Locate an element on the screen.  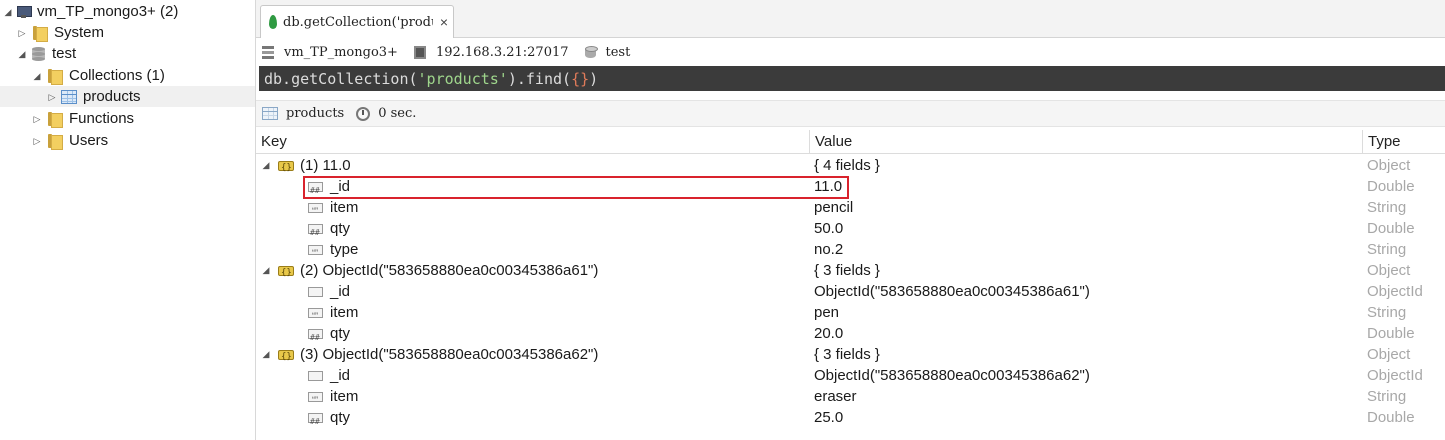
objectid-field-icon is located at coordinates (315, 291).